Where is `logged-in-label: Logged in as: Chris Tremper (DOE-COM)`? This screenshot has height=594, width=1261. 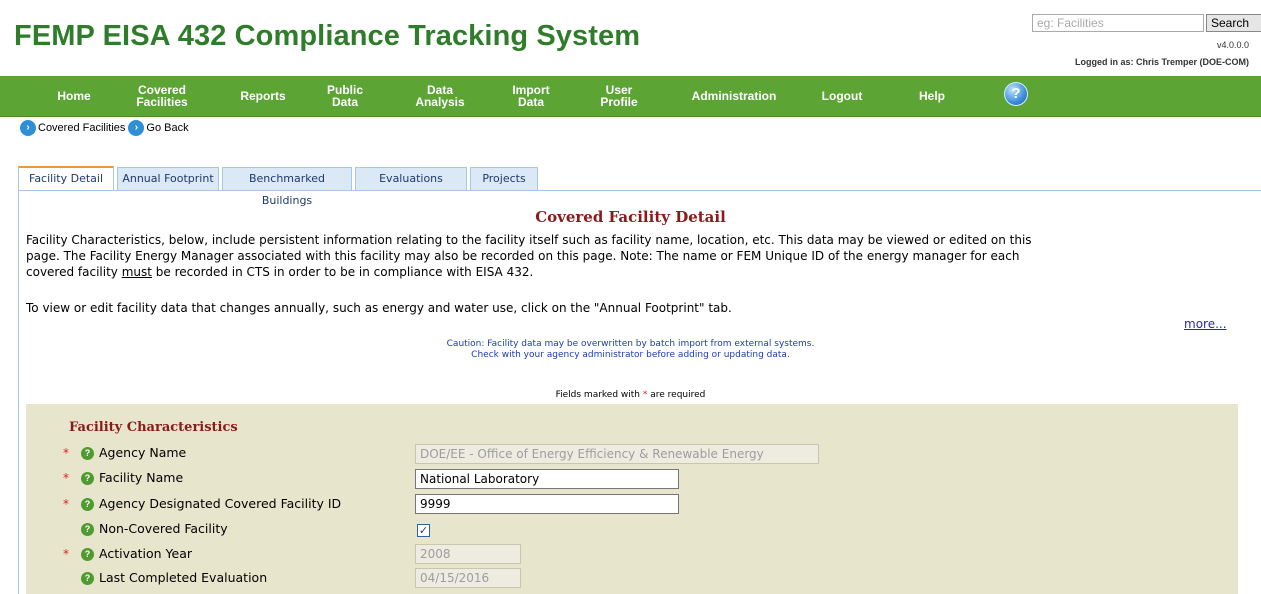
logged-in-label: Logged in as: Chris Tremper (DOE-COM) is located at coordinates (1161, 62).